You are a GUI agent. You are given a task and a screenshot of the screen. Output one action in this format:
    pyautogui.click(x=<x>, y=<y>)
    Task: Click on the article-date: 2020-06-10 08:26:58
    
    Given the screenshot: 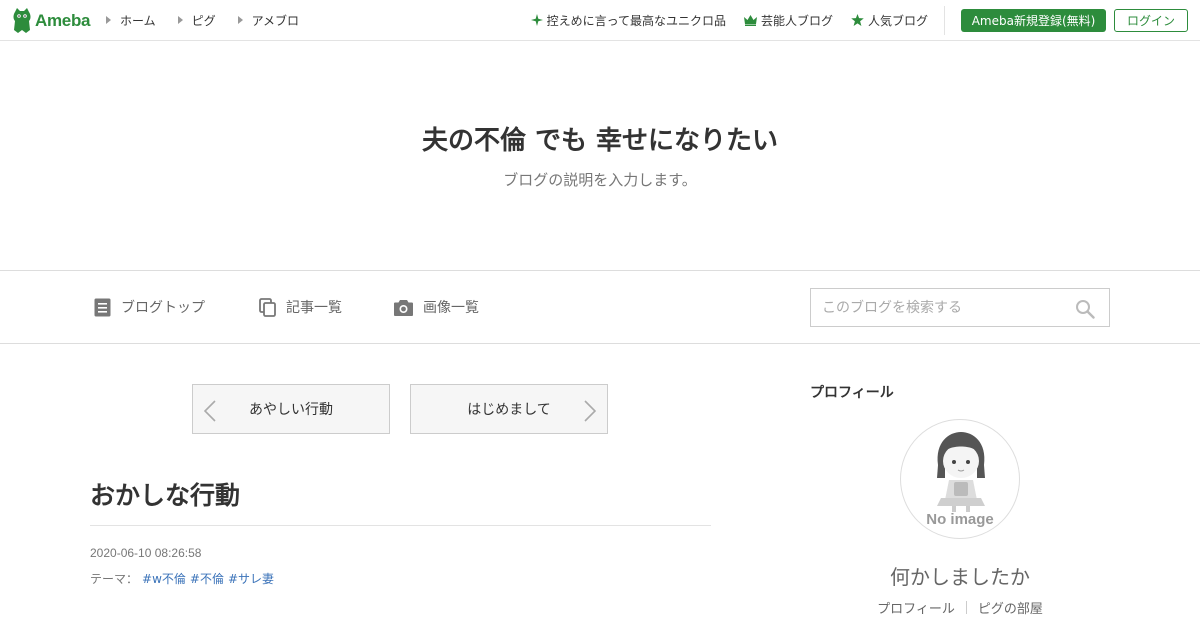 What is the action you would take?
    pyautogui.click(x=146, y=553)
    